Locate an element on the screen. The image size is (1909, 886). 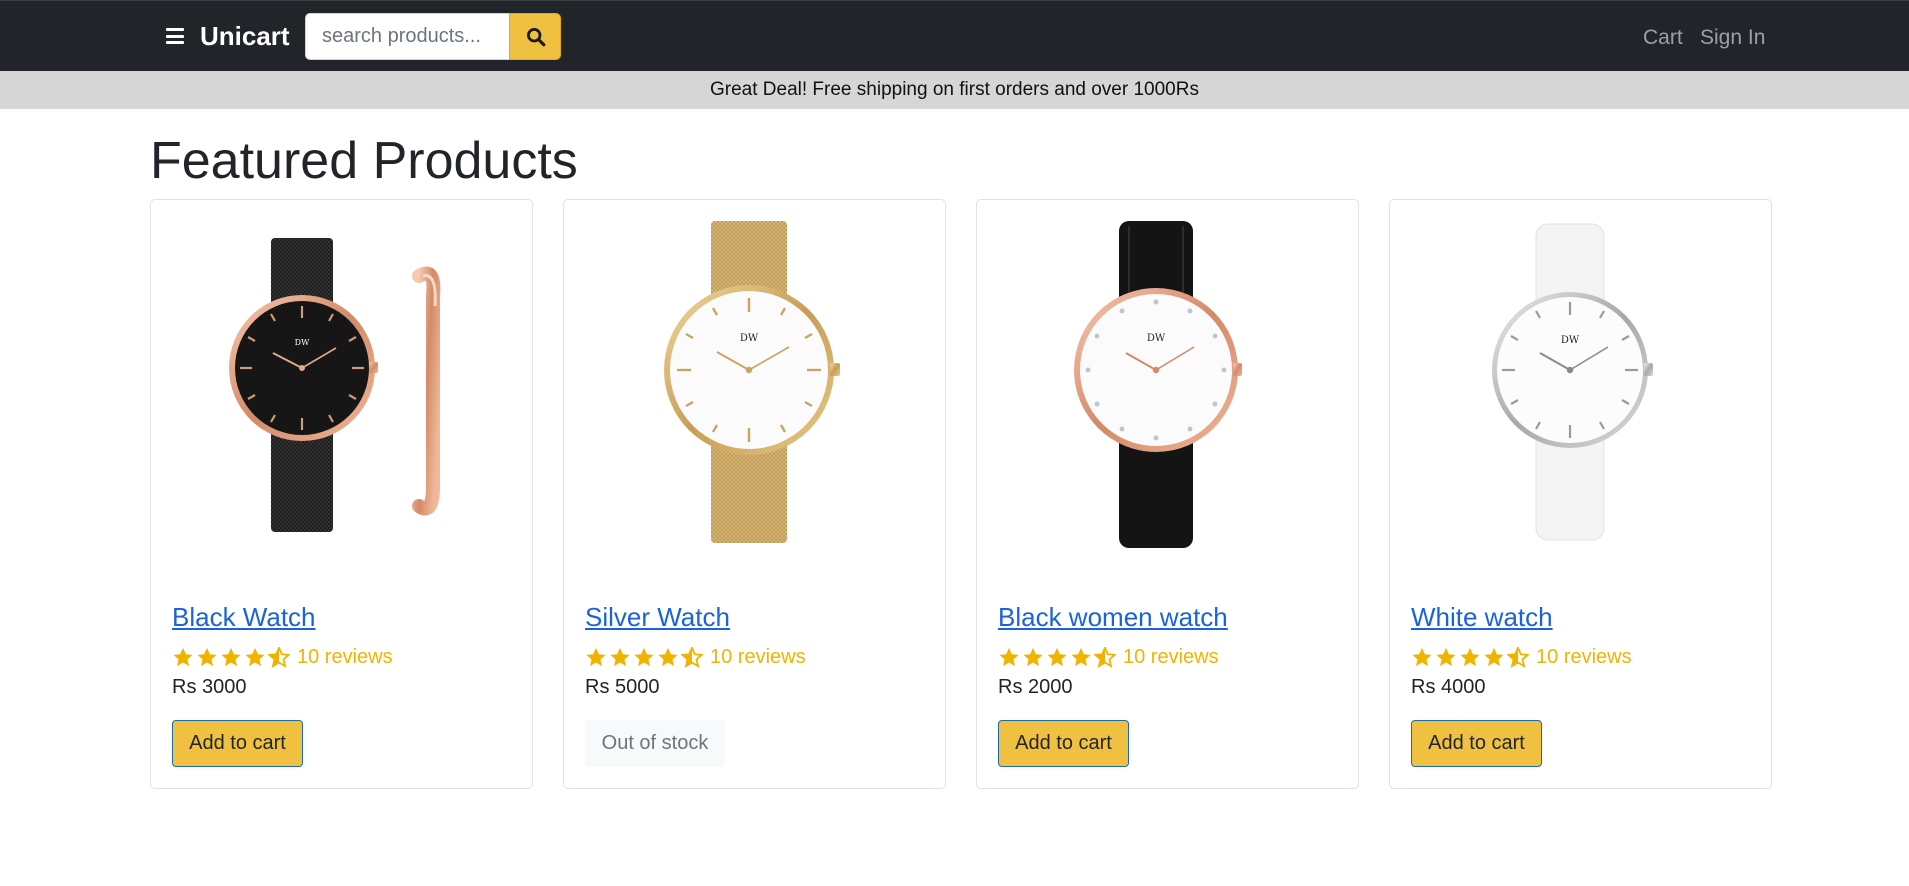
top-navbar: Unicart Cart Sign In is located at coordinates (954, 35).